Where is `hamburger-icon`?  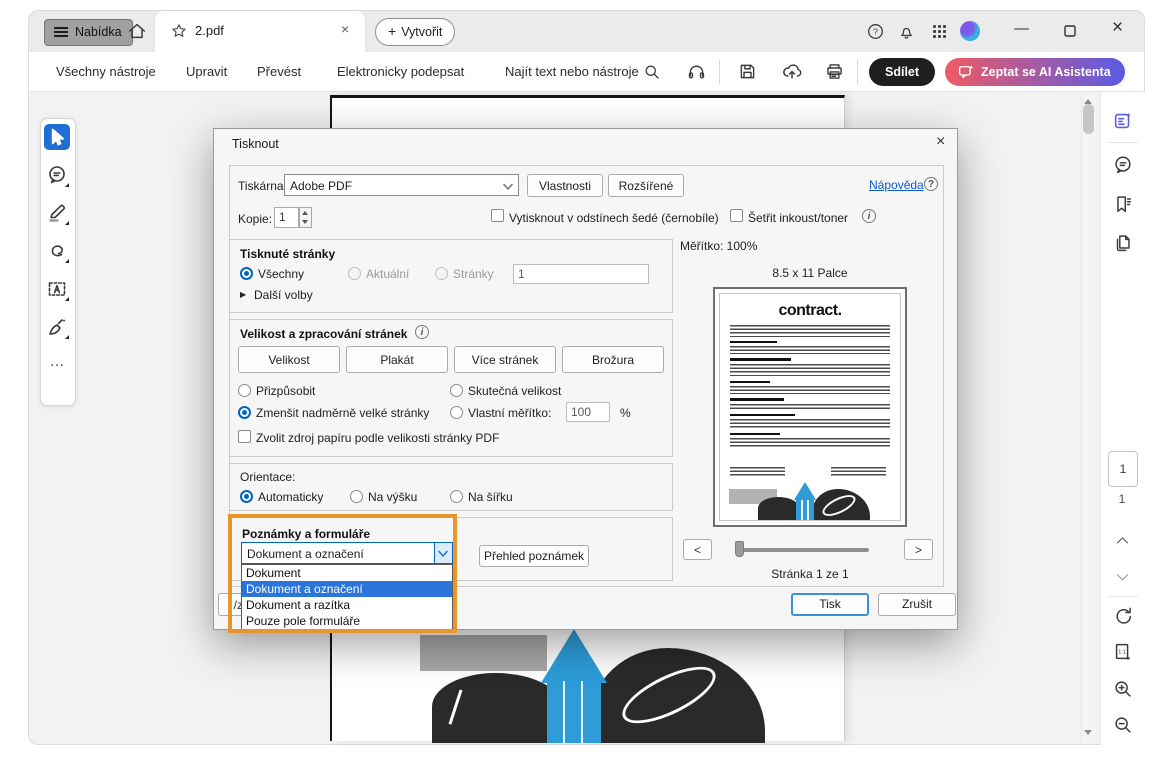
hamburger-icon is located at coordinates (61, 32).